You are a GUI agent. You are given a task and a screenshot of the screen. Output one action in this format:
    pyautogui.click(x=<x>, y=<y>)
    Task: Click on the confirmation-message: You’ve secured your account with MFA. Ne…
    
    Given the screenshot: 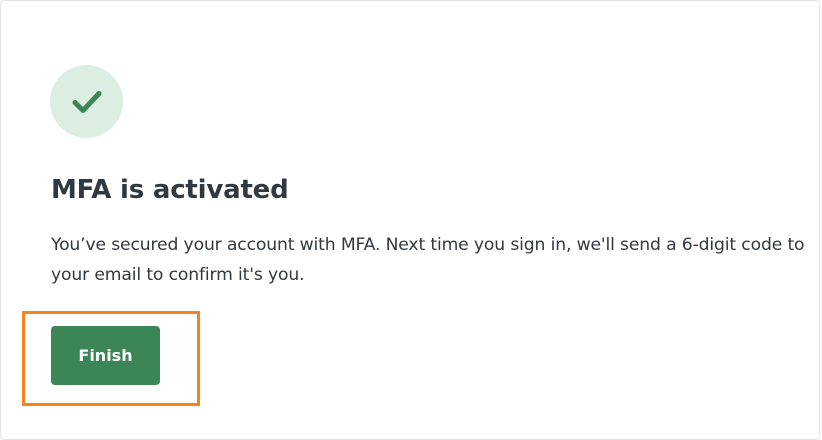 What is the action you would take?
    pyautogui.click(x=428, y=260)
    